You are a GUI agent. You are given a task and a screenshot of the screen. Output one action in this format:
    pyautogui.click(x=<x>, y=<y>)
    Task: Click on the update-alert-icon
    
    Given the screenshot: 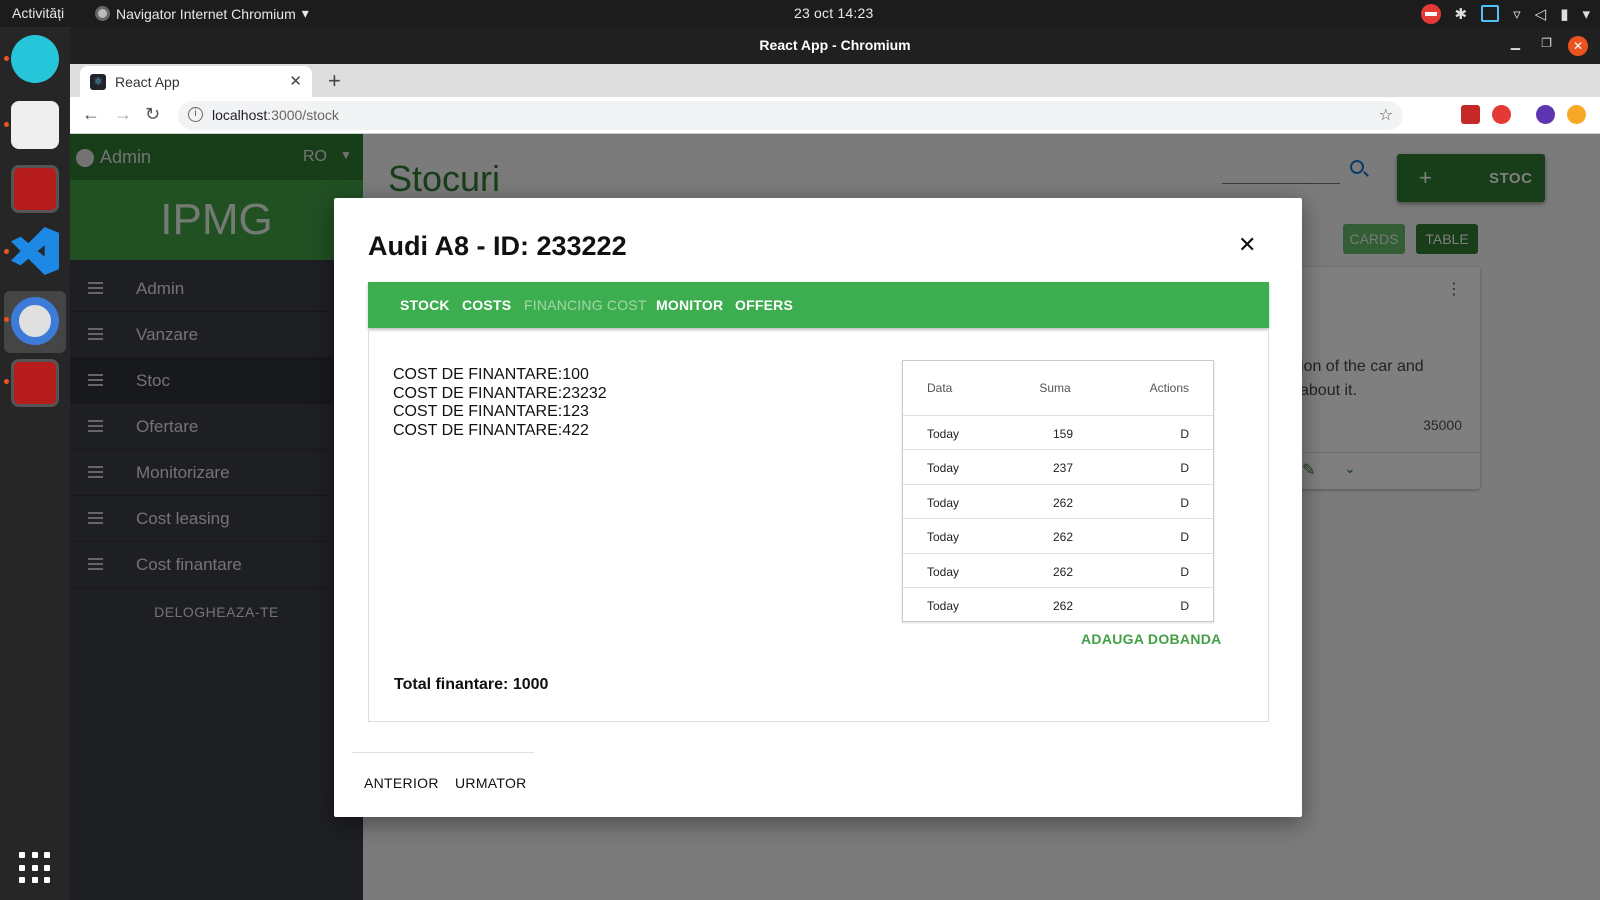 What is the action you would take?
    pyautogui.click(x=1576, y=114)
    